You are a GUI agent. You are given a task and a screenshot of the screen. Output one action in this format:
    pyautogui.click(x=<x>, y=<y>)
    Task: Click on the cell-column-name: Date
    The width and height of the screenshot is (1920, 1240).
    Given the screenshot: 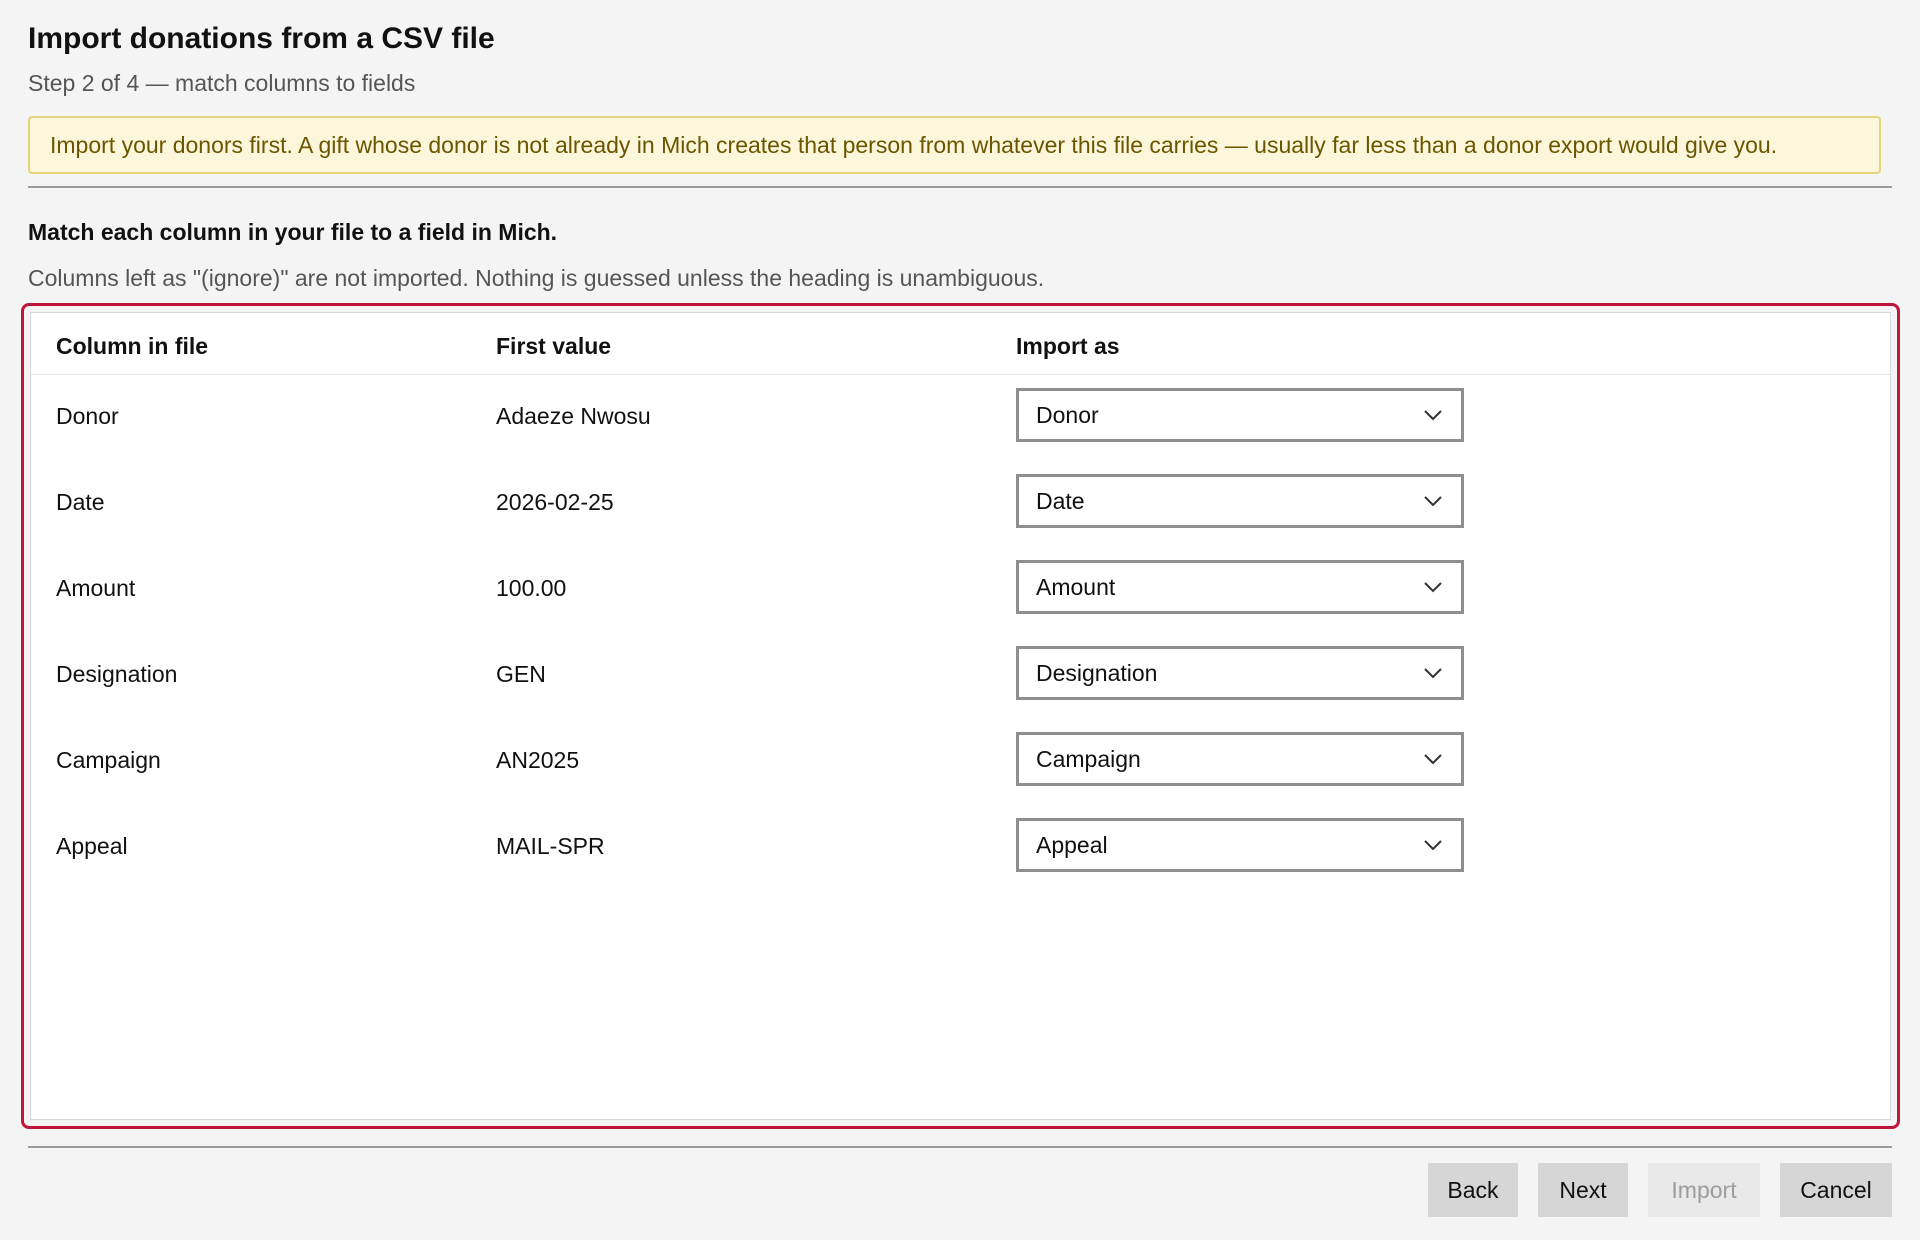 What is the action you would take?
    pyautogui.click(x=80, y=502)
    